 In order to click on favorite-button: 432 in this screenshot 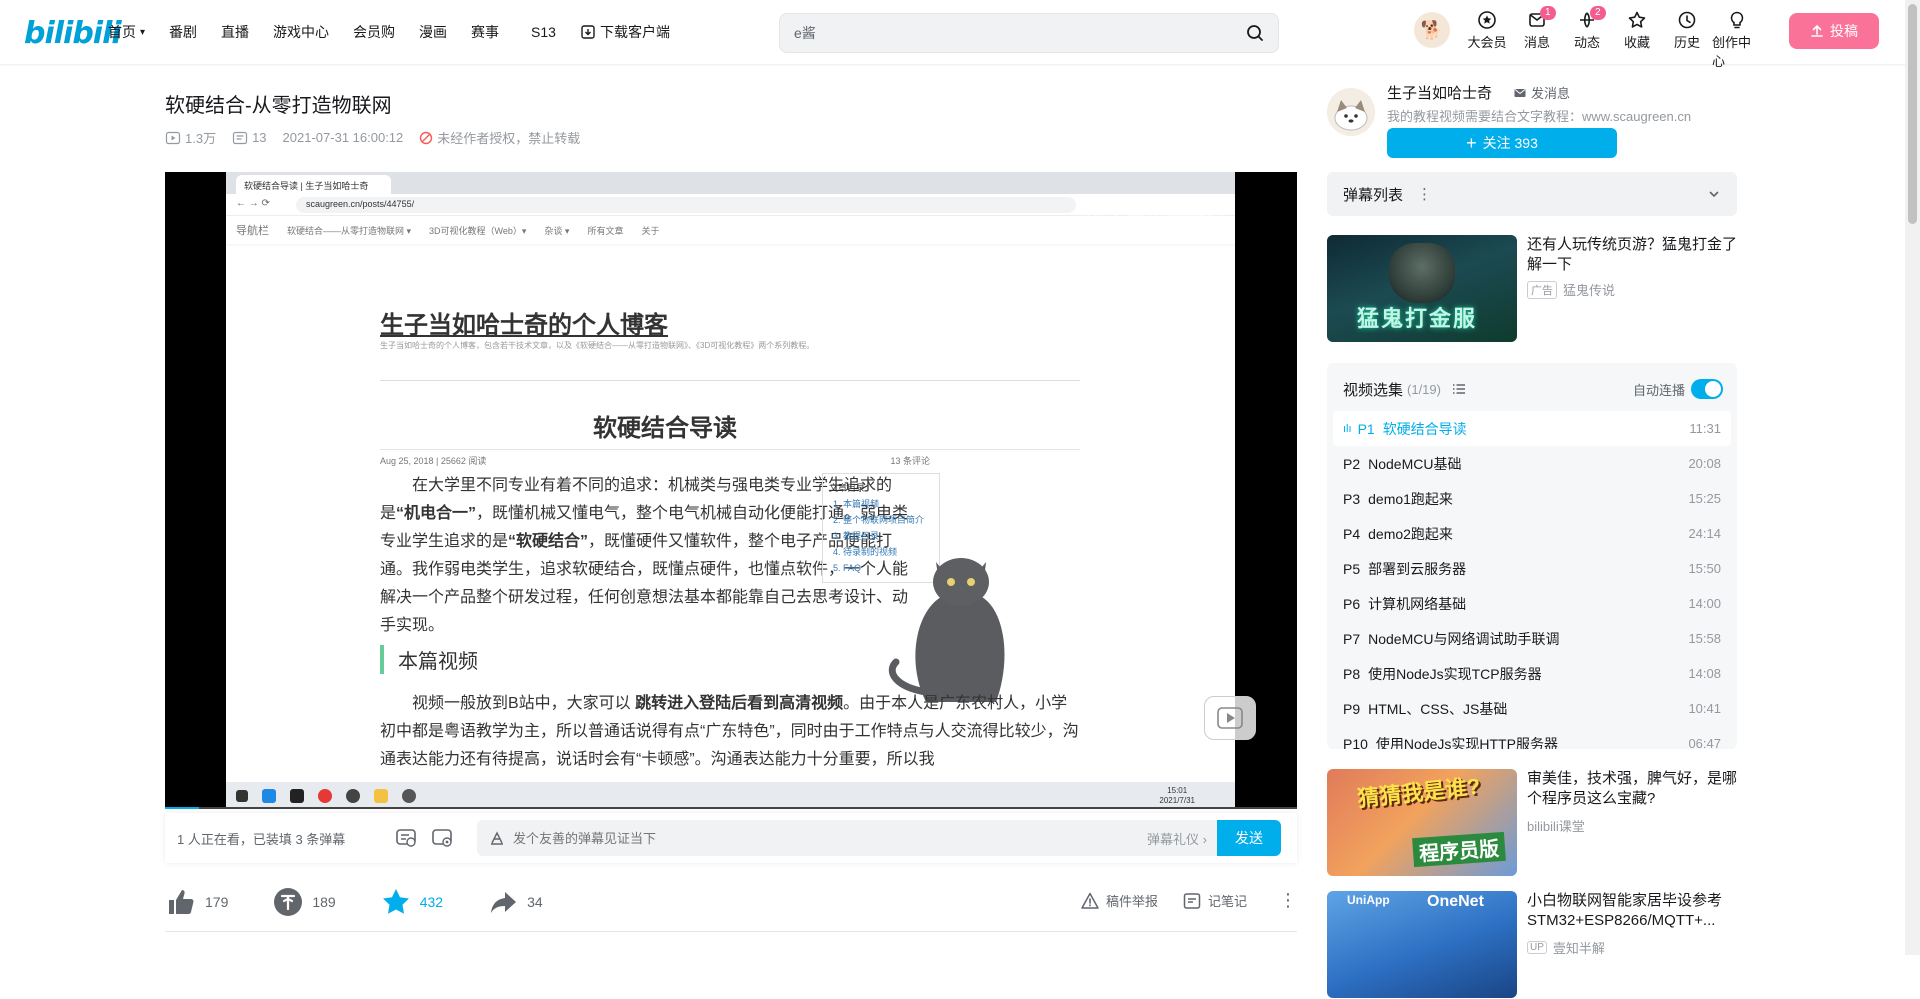, I will do `click(411, 902)`.